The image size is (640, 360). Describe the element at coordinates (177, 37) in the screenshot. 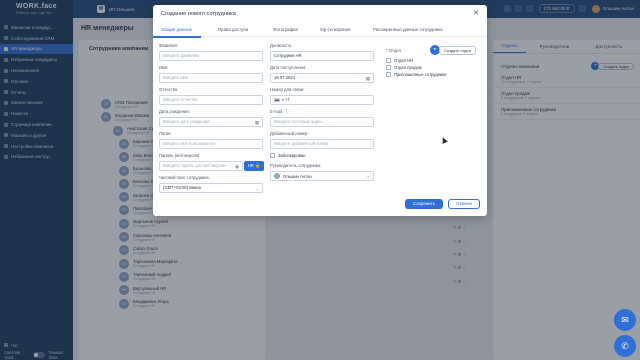

I see `active-tab-indicator` at that location.